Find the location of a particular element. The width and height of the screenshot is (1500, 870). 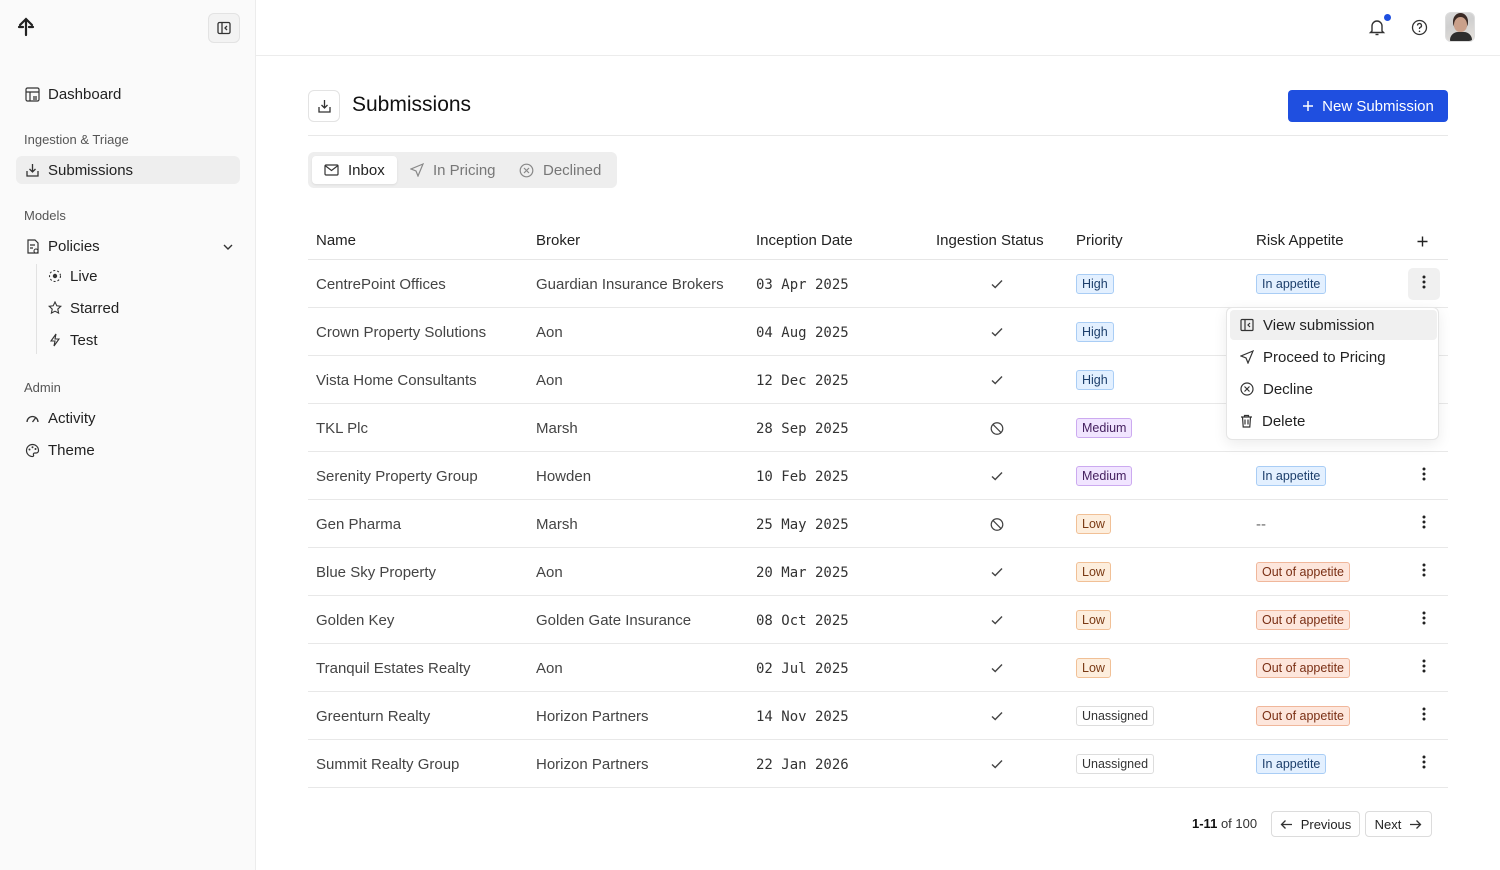

section-label-ingestion: Ingestion & Triage is located at coordinates (76, 139).